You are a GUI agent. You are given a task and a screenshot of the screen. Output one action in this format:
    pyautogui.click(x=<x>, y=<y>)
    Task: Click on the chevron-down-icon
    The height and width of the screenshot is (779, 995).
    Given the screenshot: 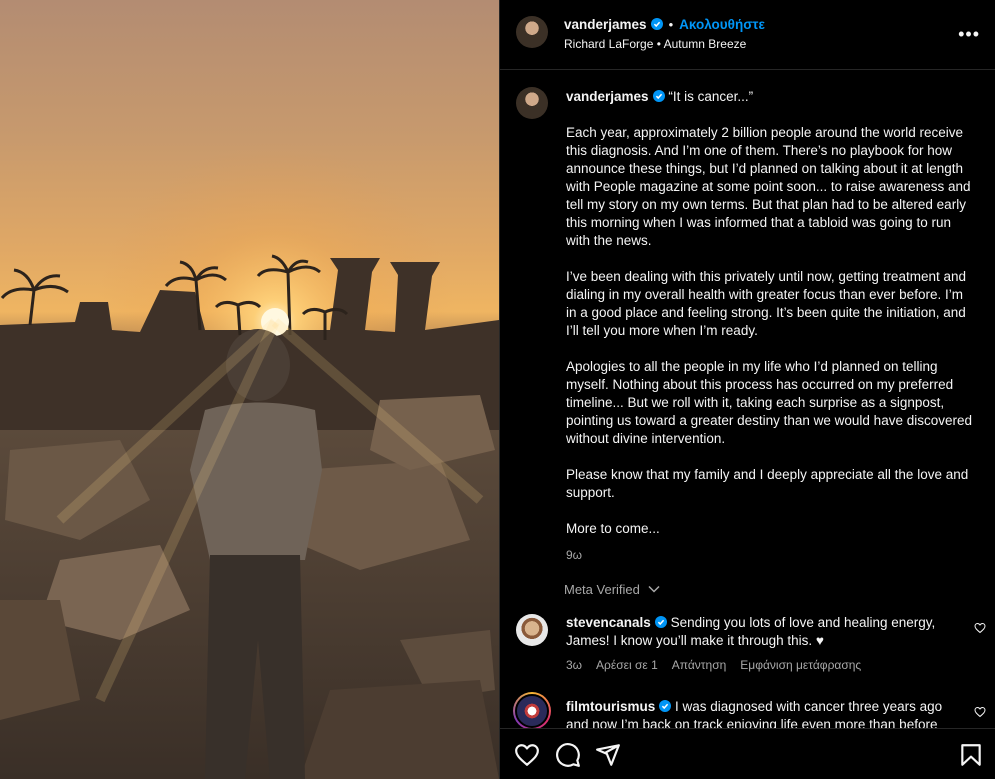 What is the action you would take?
    pyautogui.click(x=653, y=589)
    